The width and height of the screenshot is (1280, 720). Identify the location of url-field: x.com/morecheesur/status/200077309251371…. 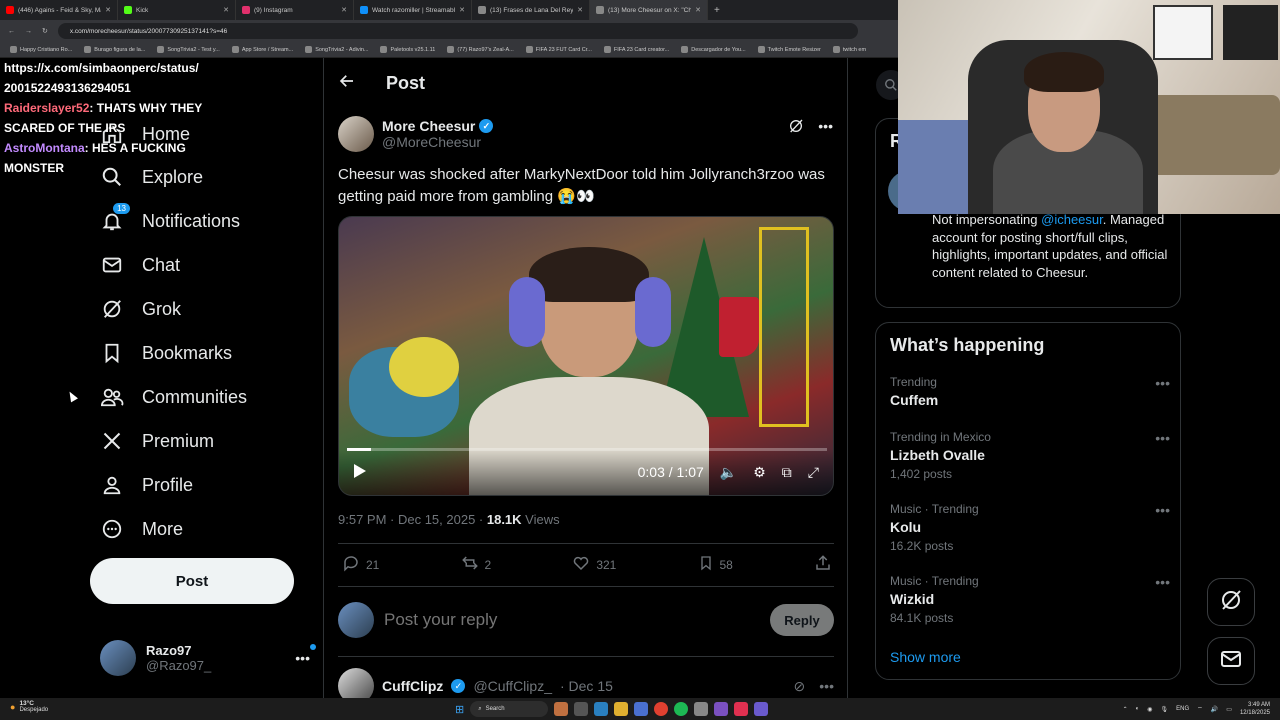
(457, 31).